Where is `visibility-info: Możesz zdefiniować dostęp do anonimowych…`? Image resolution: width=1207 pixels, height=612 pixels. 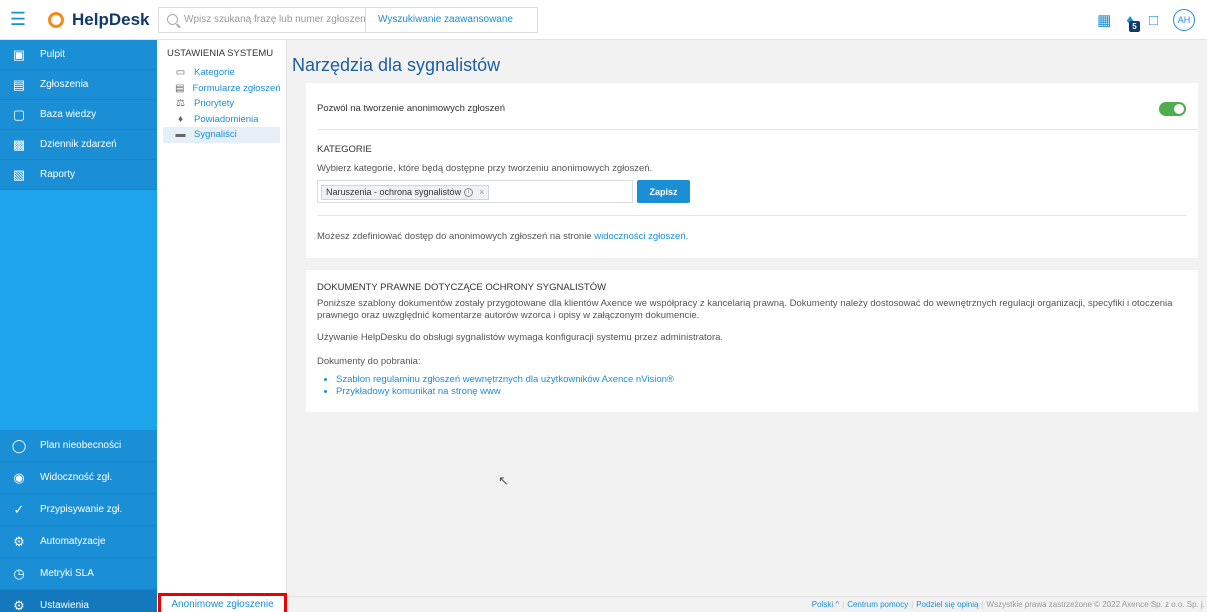 visibility-info: Możesz zdefiniować dostęp do anonimowych… is located at coordinates (502, 236).